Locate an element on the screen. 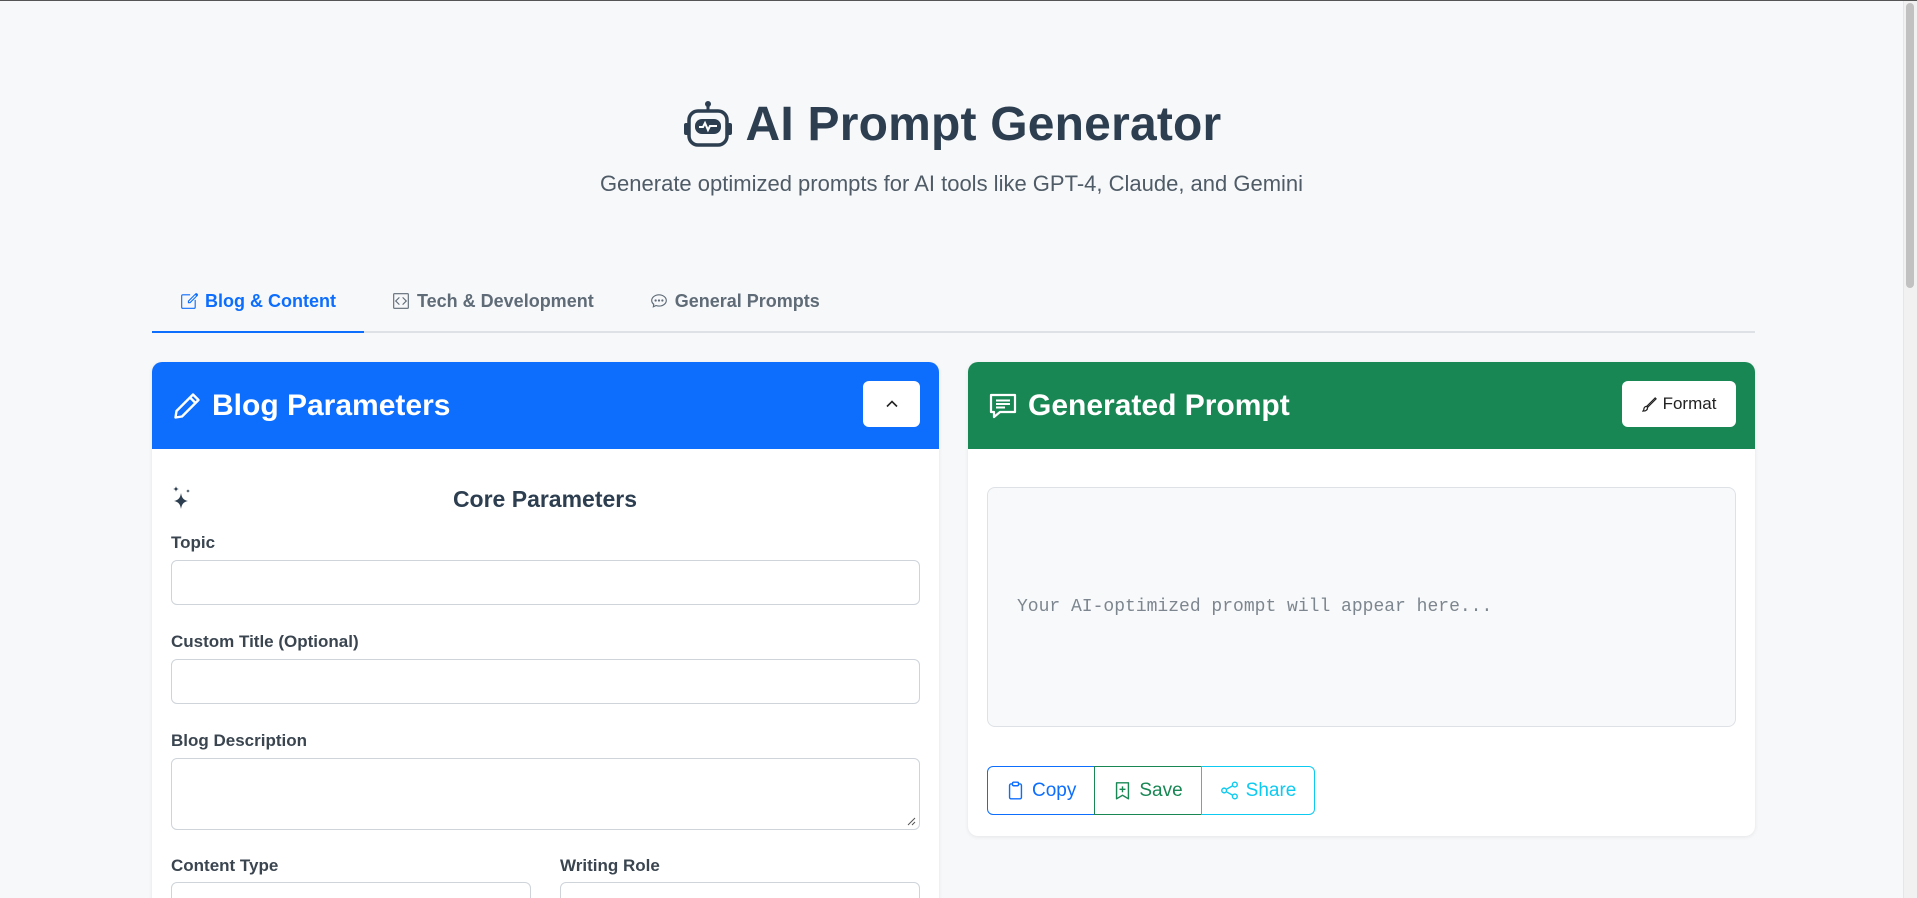  pencil-square-icon is located at coordinates (189, 301).